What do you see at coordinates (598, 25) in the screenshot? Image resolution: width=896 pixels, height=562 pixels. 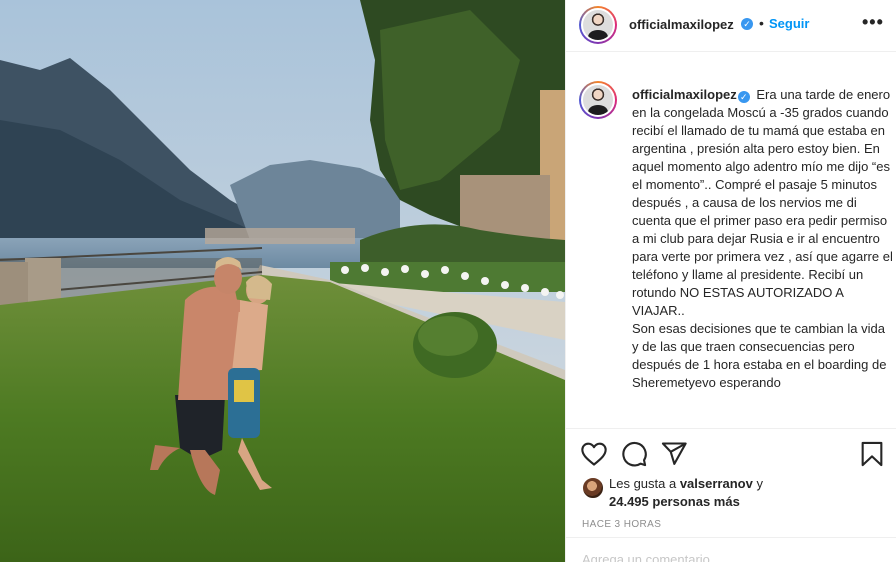 I see `author-avatar` at bounding box center [598, 25].